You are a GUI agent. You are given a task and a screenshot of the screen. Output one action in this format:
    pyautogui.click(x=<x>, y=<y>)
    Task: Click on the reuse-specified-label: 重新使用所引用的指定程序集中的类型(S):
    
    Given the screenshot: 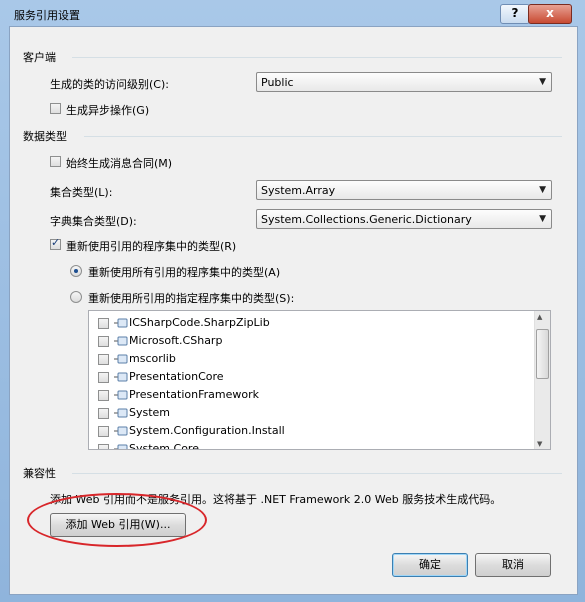 What is the action you would take?
    pyautogui.click(x=191, y=298)
    